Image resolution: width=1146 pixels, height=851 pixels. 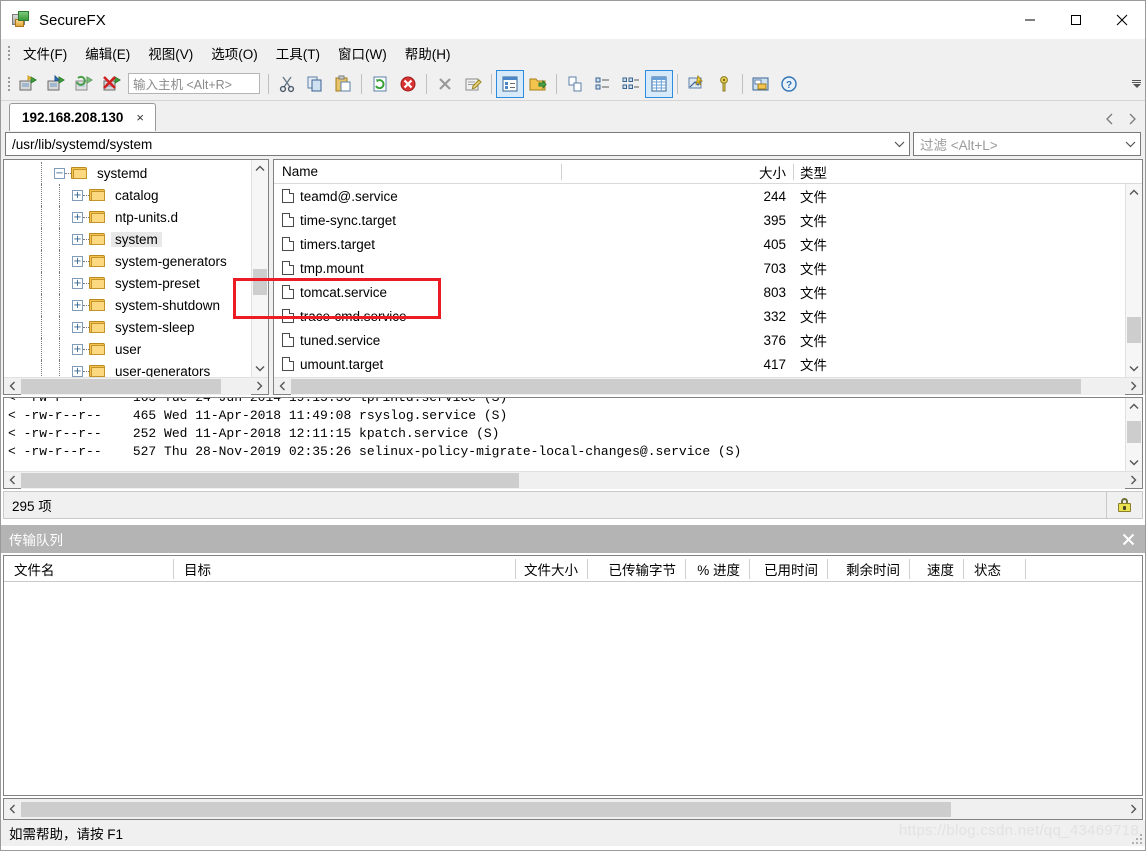 What do you see at coordinates (1017, 144) in the screenshot?
I see `filter-input: 过滤 <Alt+L>` at bounding box center [1017, 144].